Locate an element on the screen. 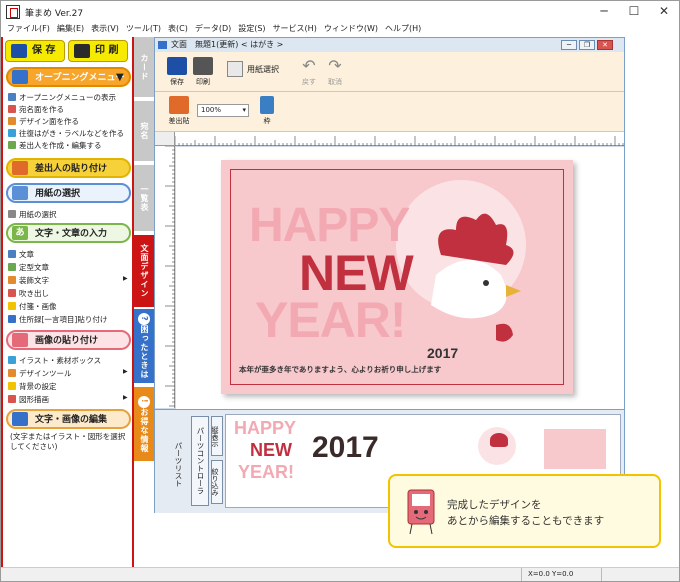 The height and width of the screenshot is (582, 680). maximize-button: ☐ is located at coordinates (634, 11).